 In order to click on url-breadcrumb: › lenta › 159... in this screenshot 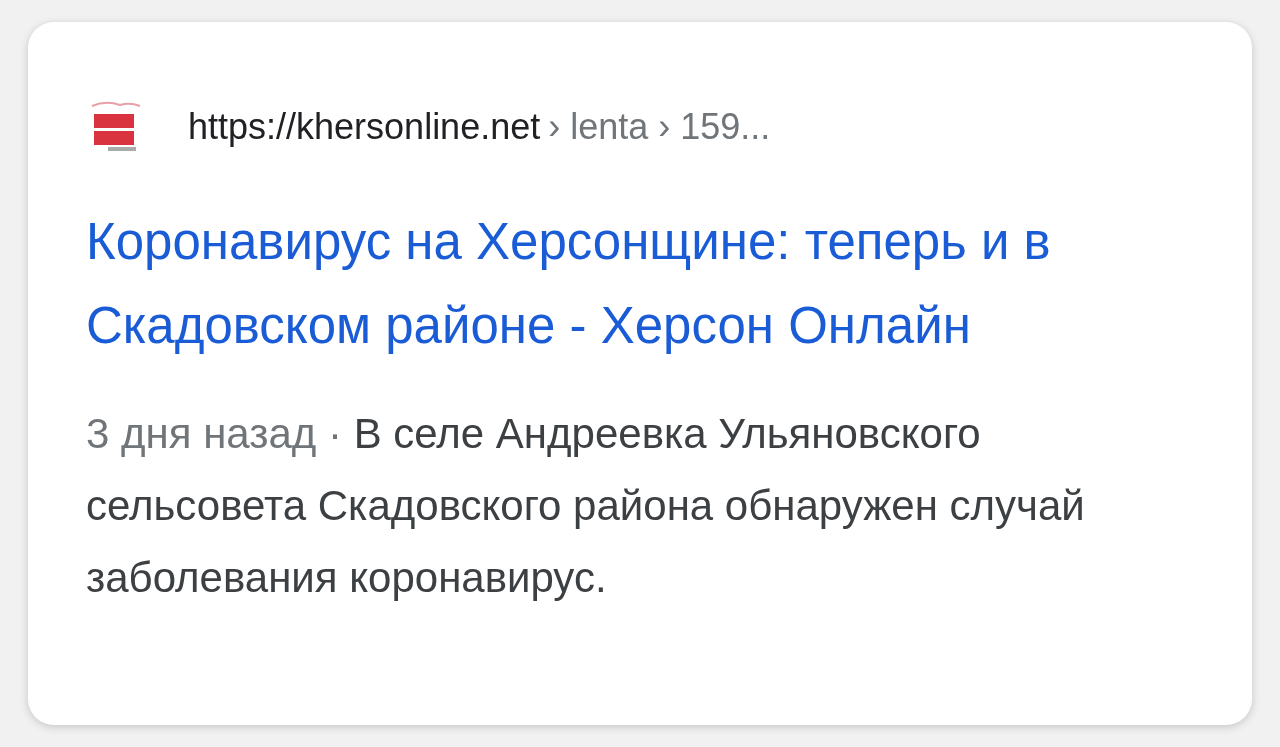, I will do `click(659, 127)`.